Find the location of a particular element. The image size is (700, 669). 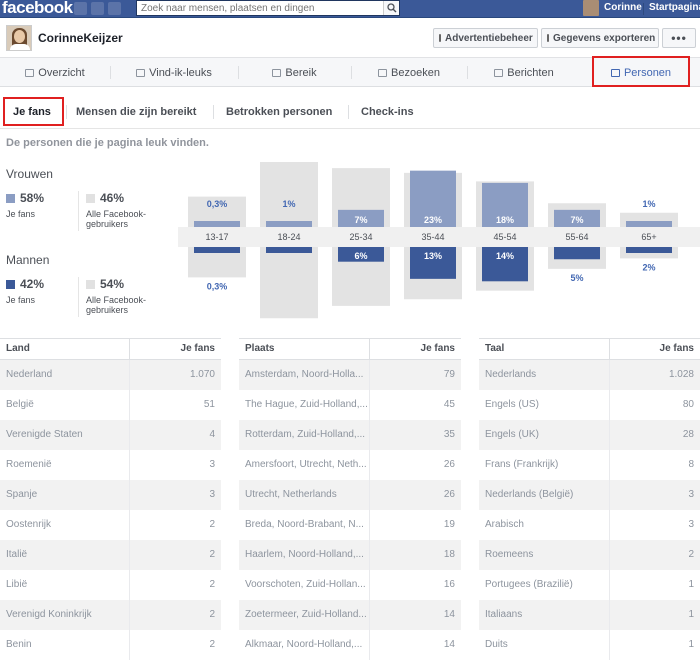

women-data-label: 23% is located at coordinates (433, 220).